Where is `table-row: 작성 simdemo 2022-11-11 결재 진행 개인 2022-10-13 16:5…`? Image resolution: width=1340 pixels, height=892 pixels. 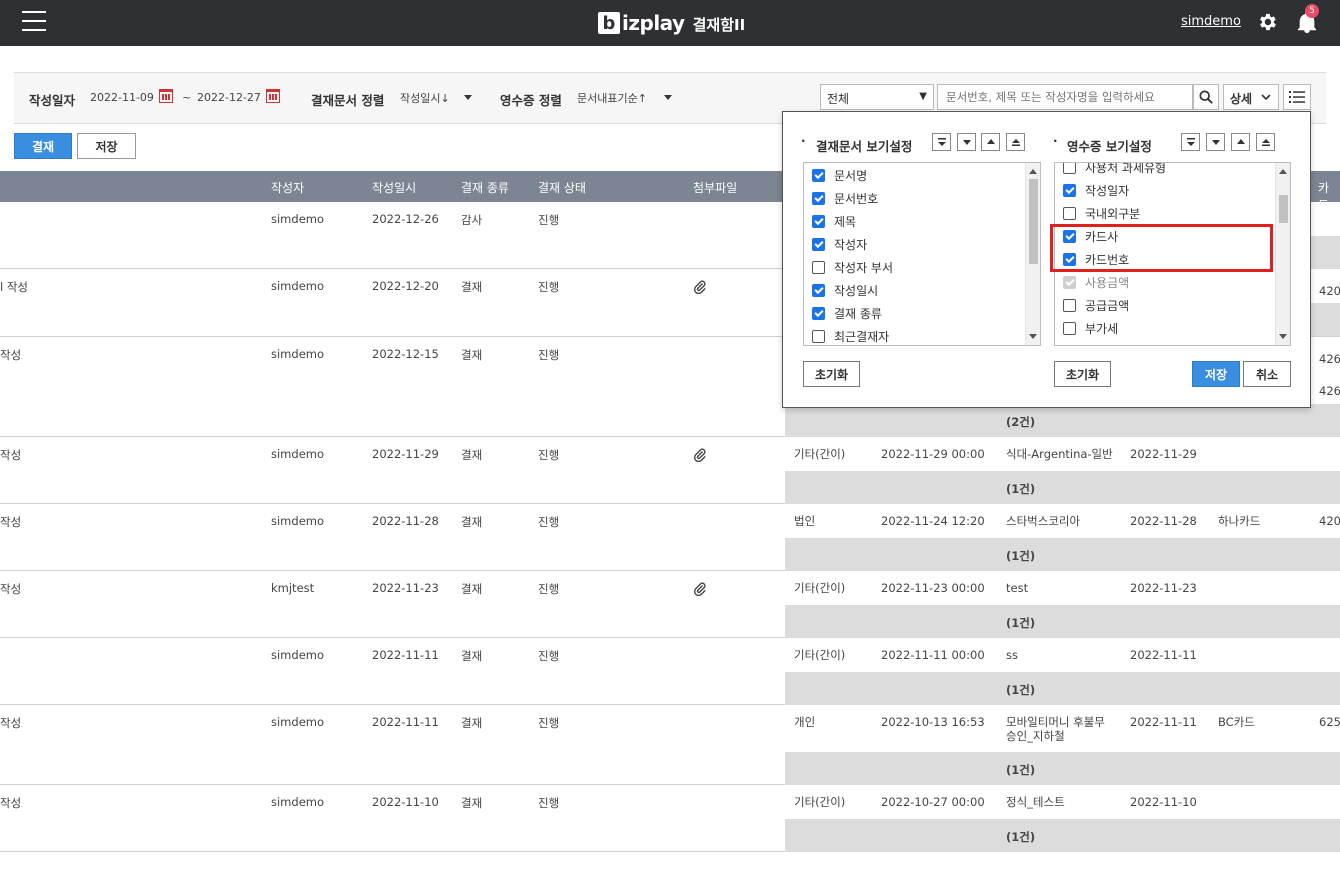 table-row: 작성 simdemo 2022-11-11 결재 진행 개인 2022-10-13 16:5… is located at coordinates (670, 745).